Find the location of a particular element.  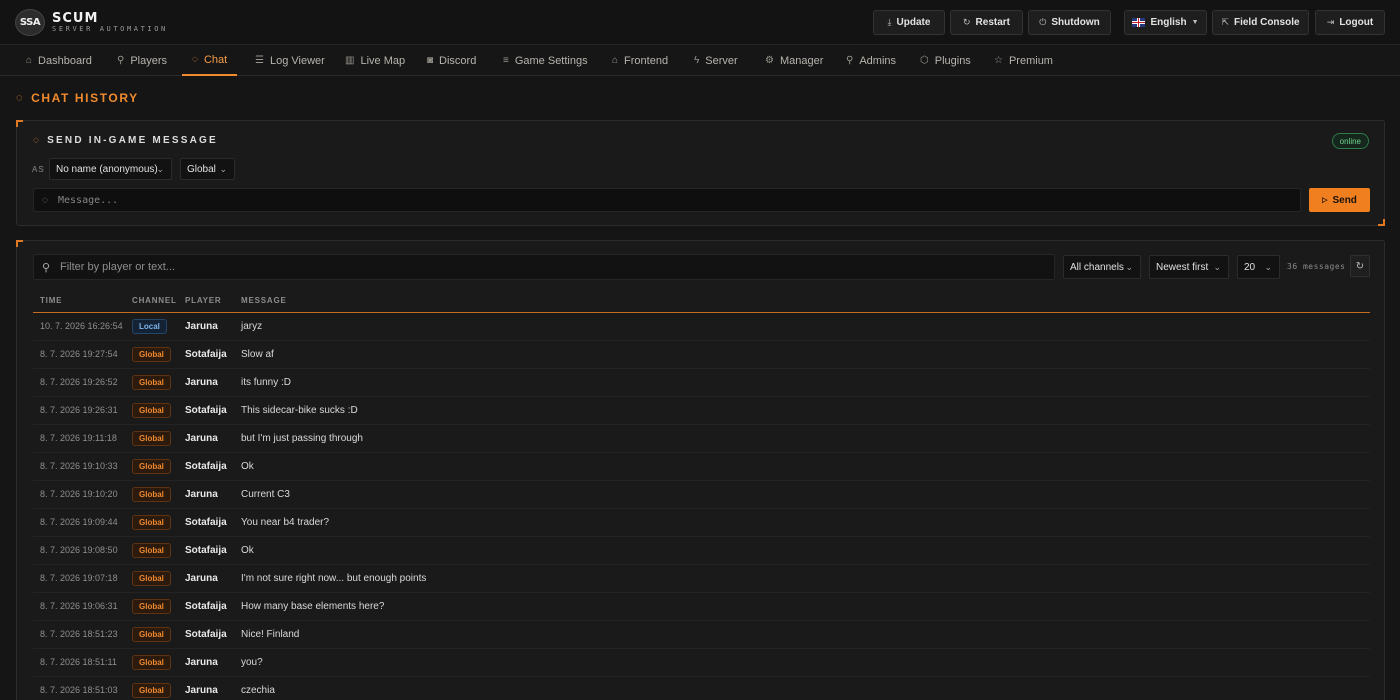

filter-input is located at coordinates (550, 267).